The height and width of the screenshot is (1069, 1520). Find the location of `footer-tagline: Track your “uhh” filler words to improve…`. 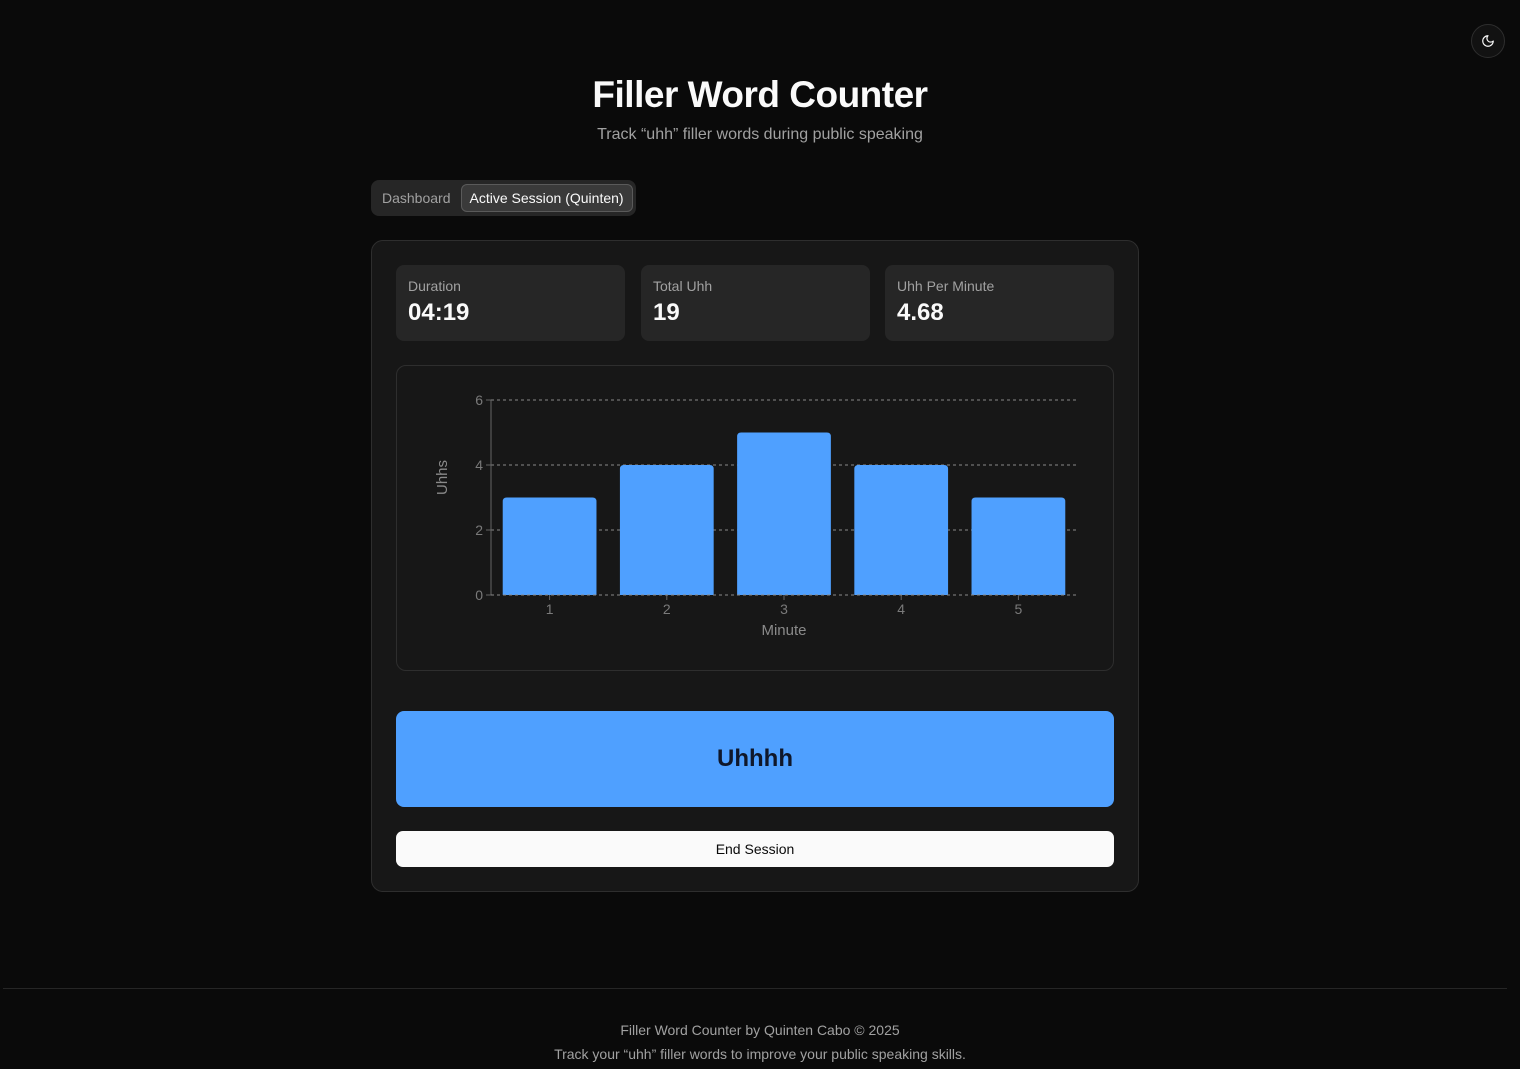

footer-tagline: Track your “uhh” filler words to improve… is located at coordinates (760, 1054).